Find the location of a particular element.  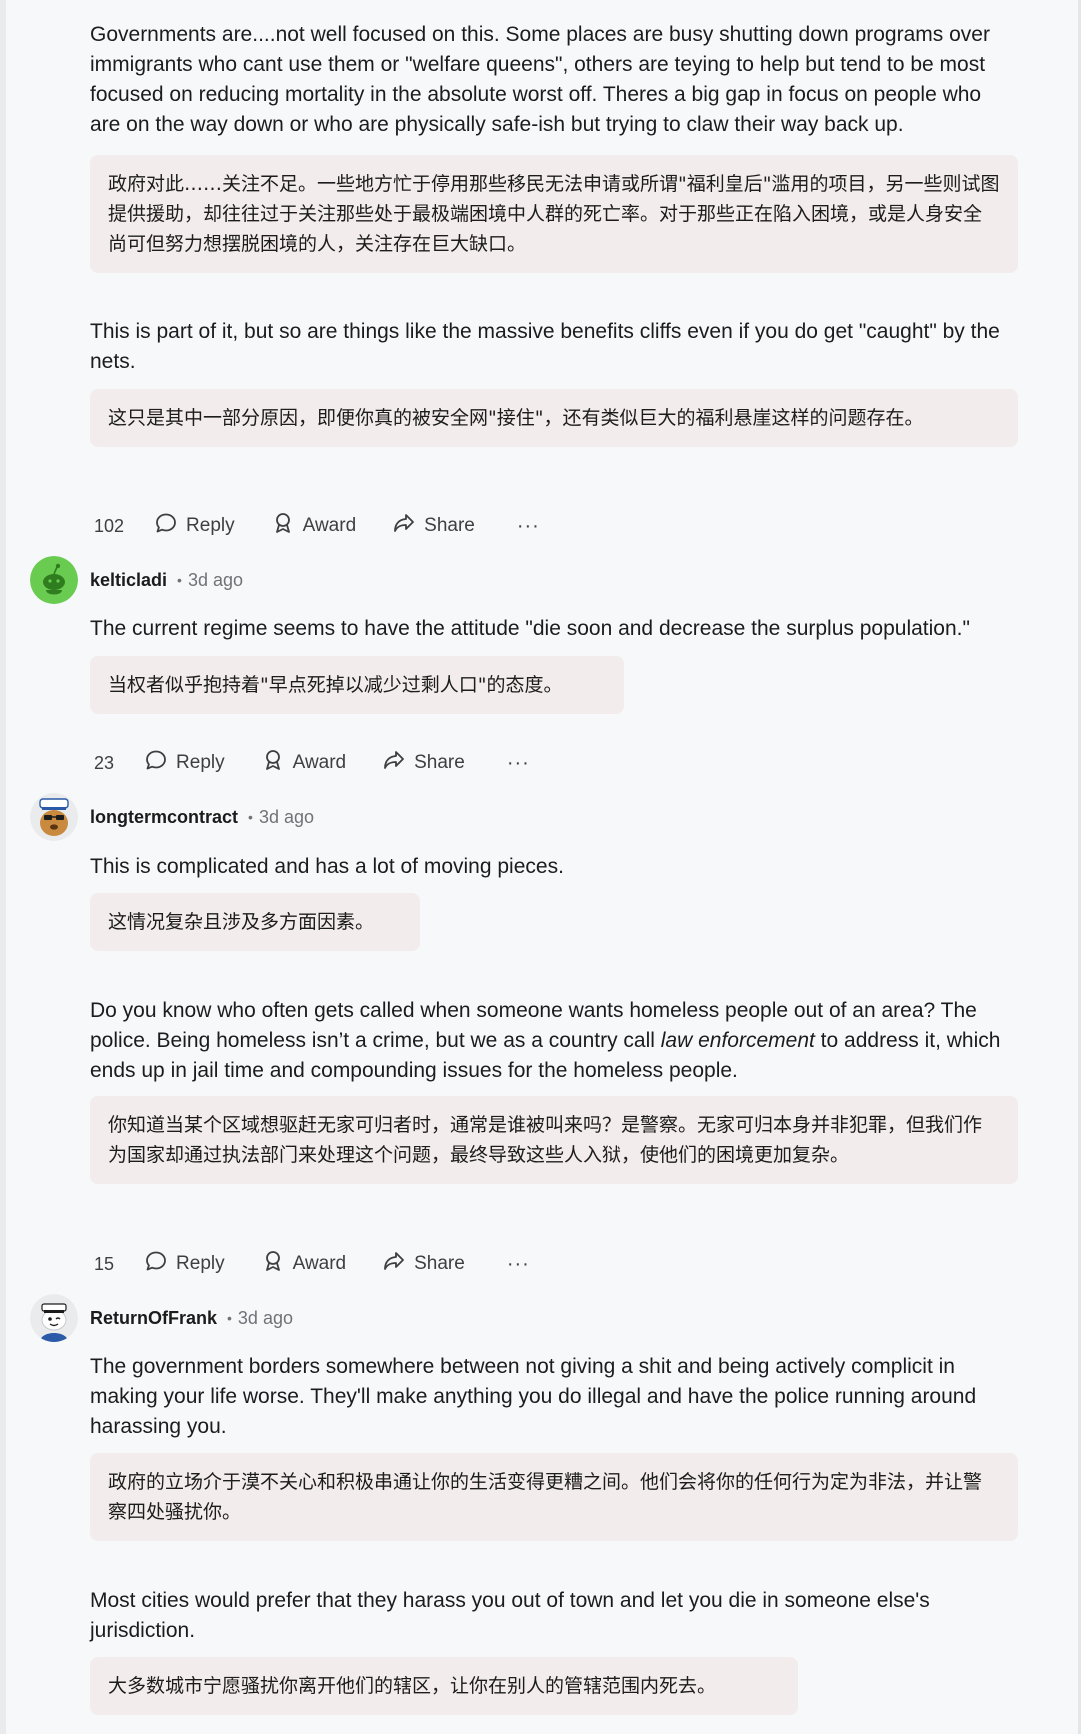

vote-control: 15 is located at coordinates (115, 1272).